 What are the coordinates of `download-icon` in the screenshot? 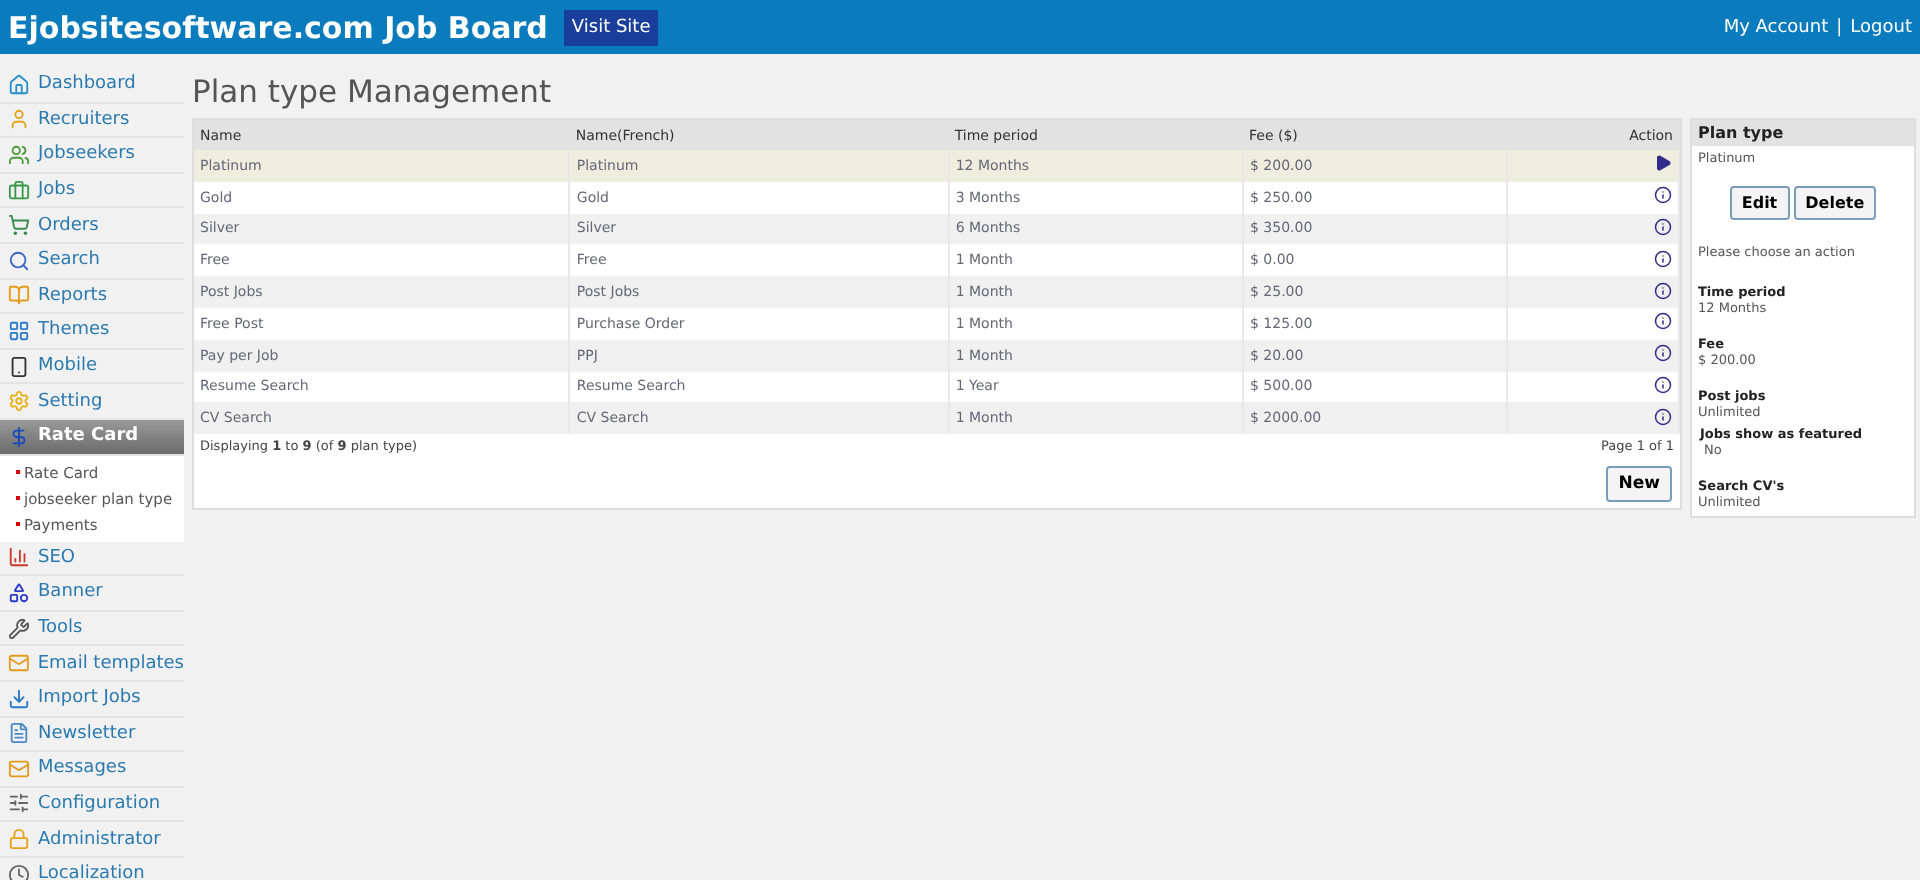 It's located at (19, 698).